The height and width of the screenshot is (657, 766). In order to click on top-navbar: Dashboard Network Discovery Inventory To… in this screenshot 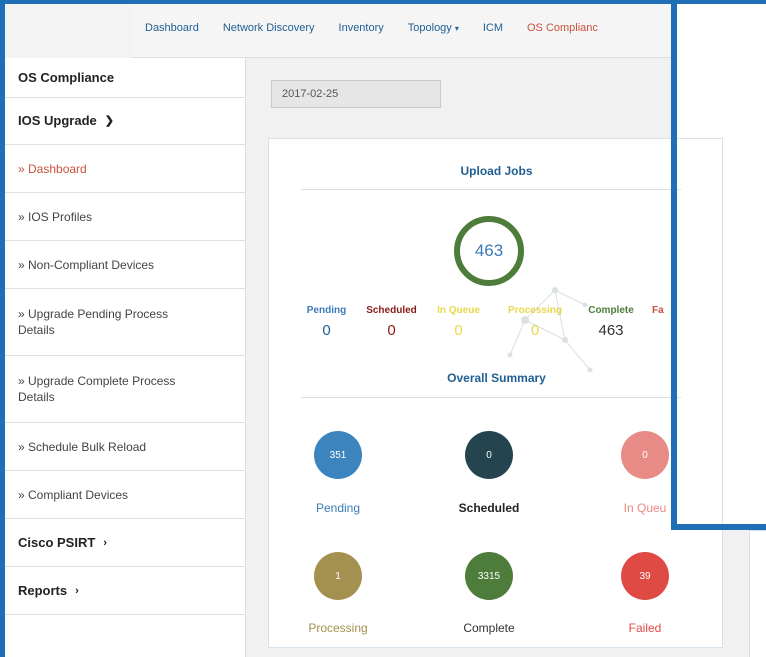, I will do `click(338, 31)`.